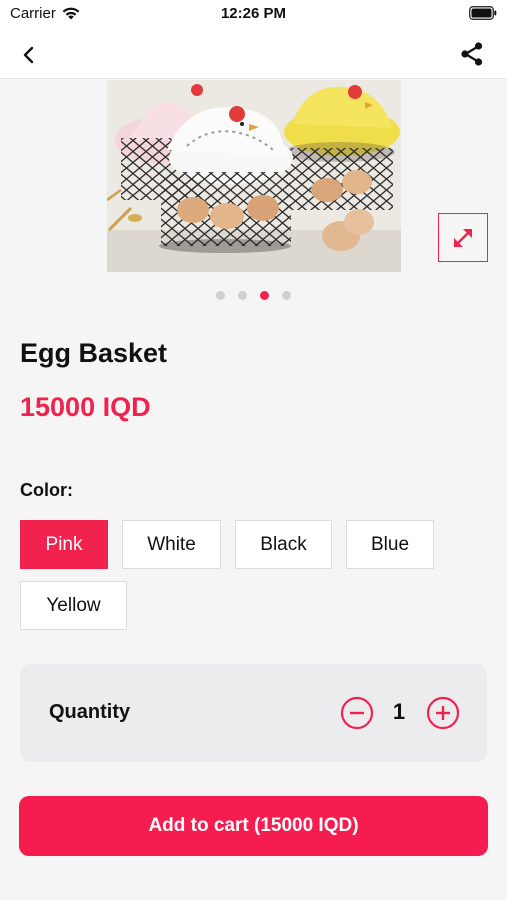 This screenshot has height=900, width=507. I want to click on chevron-left-icon, so click(28, 55).